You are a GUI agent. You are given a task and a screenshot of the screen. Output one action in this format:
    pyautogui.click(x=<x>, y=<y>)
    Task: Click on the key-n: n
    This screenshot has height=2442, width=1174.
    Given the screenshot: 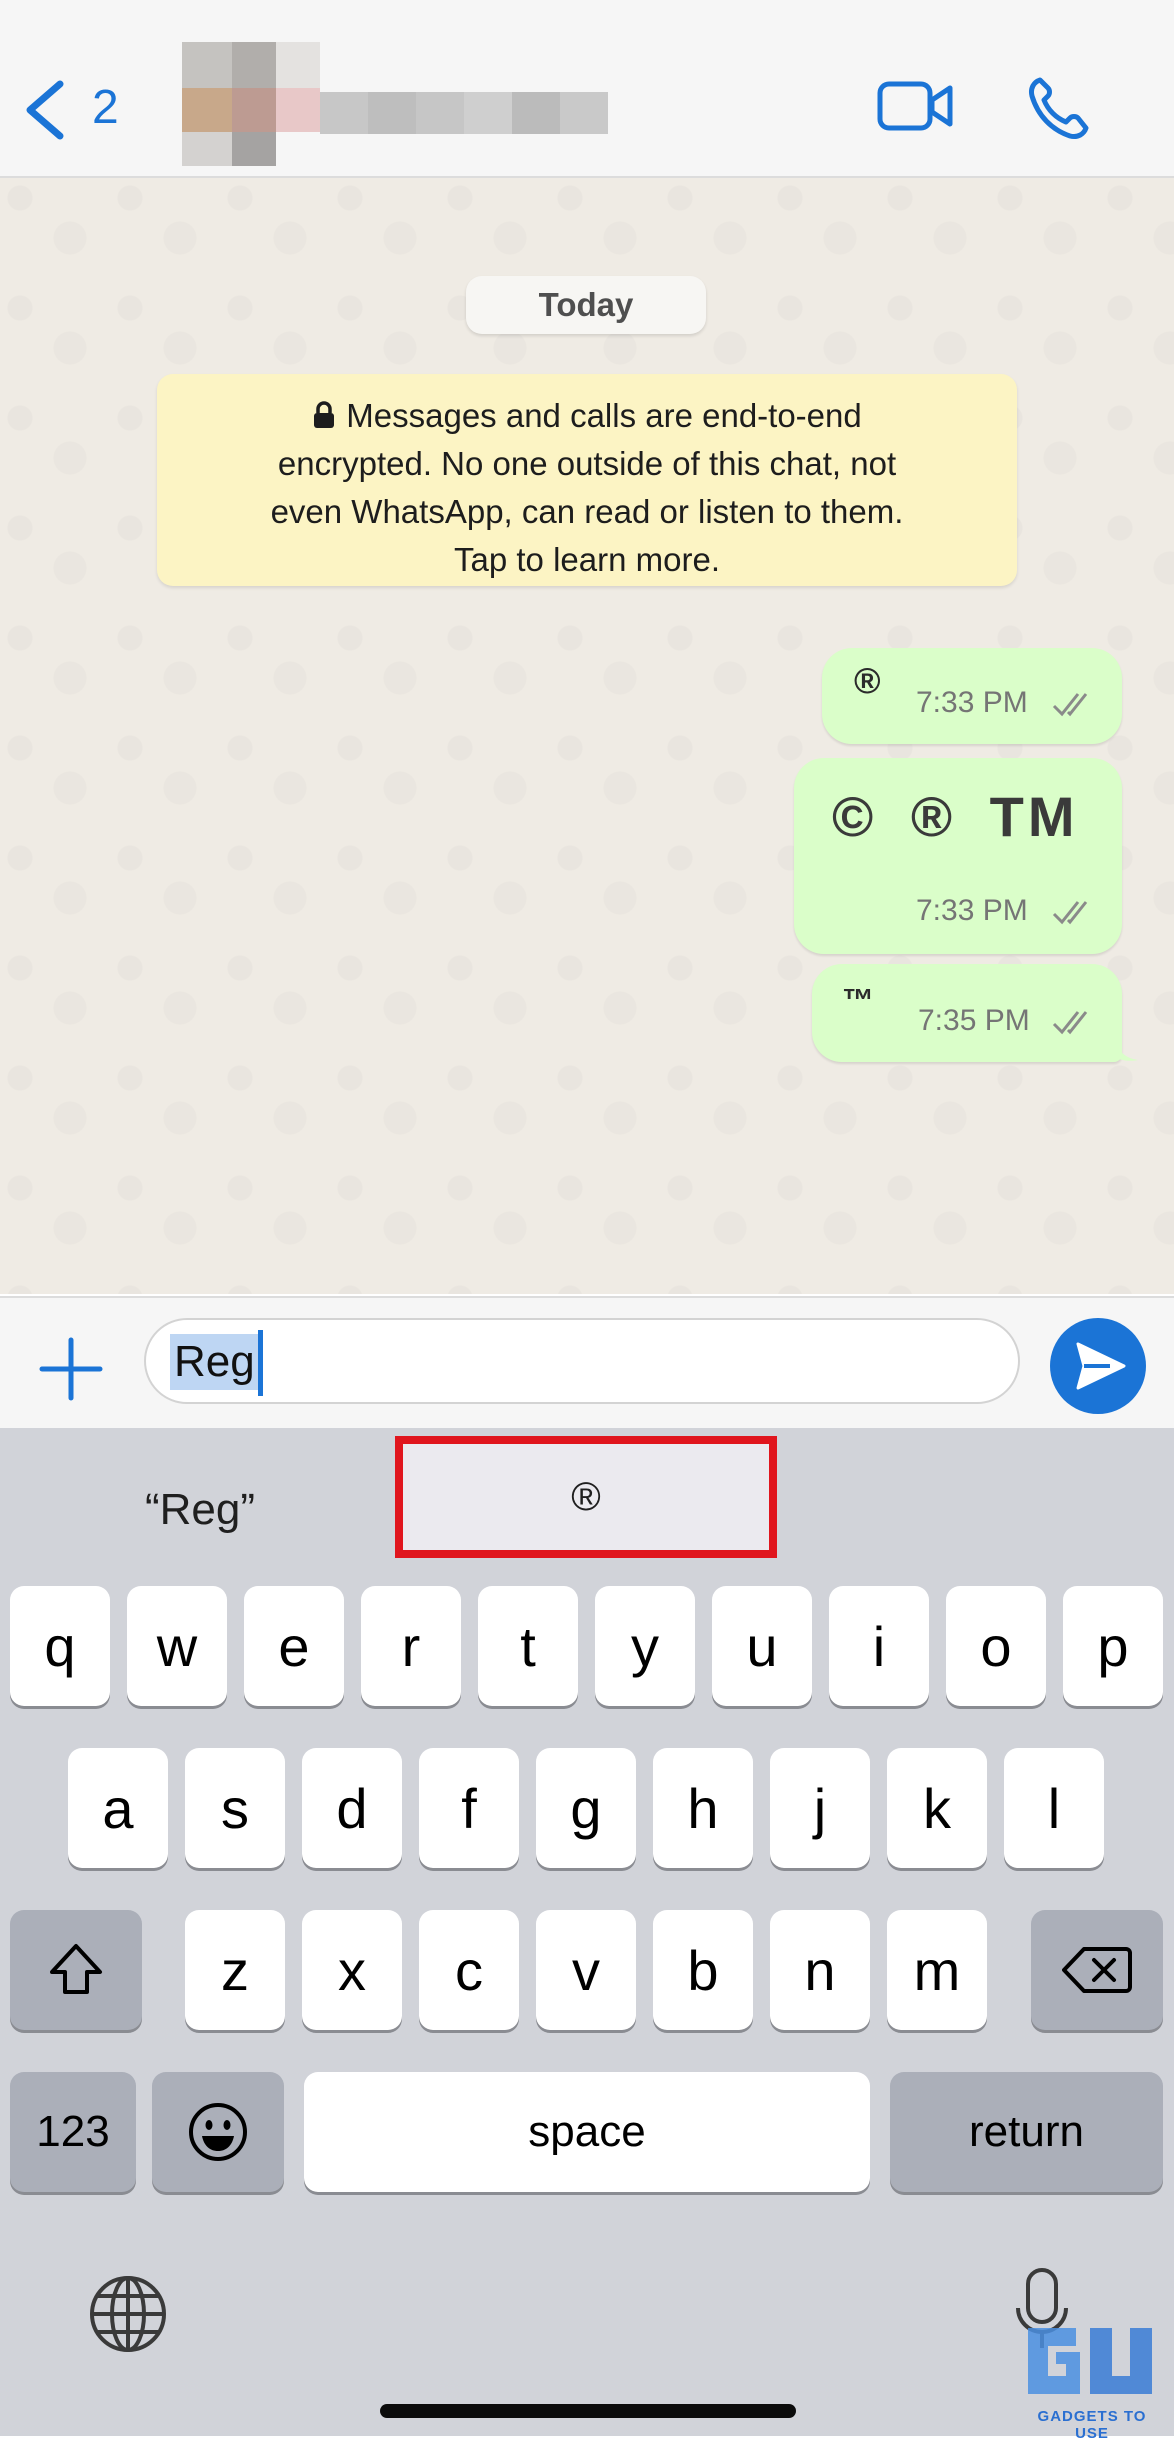 What is the action you would take?
    pyautogui.click(x=820, y=1970)
    